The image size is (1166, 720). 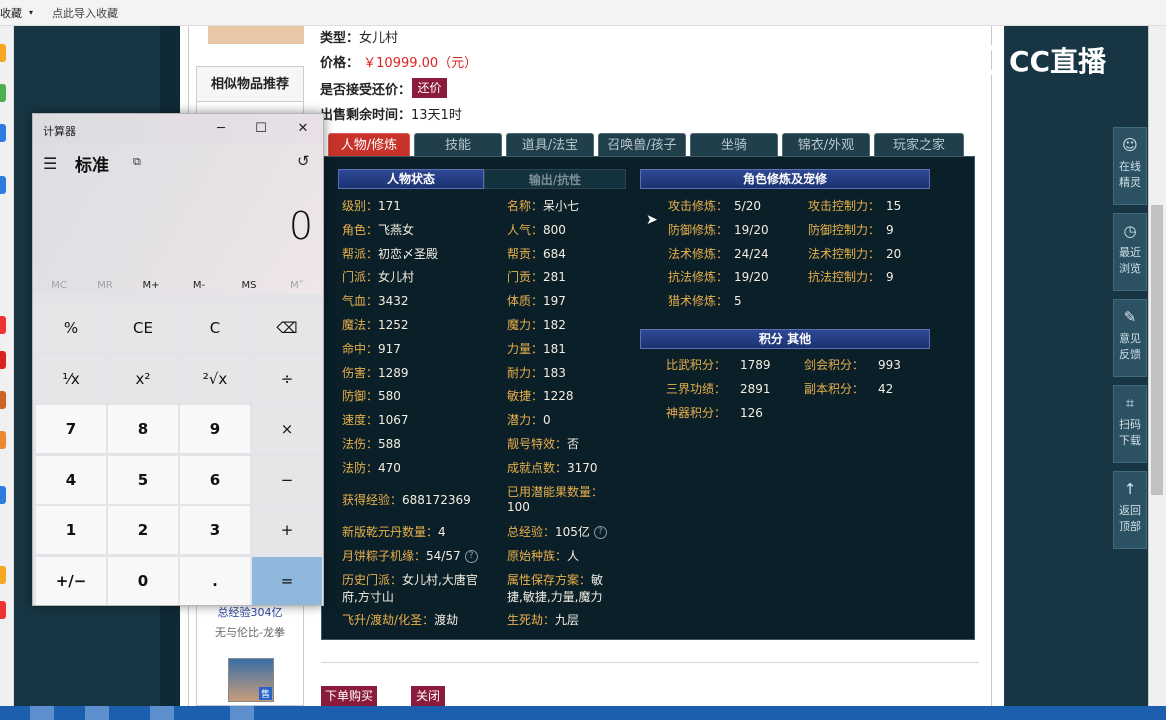 What do you see at coordinates (583, 713) in the screenshot?
I see `taskbar` at bounding box center [583, 713].